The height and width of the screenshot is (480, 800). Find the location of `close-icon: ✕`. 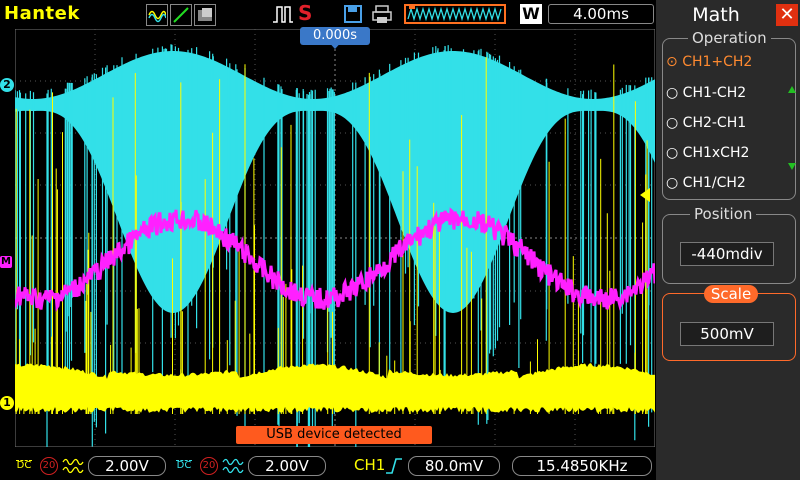

close-icon: ✕ is located at coordinates (787, 15).